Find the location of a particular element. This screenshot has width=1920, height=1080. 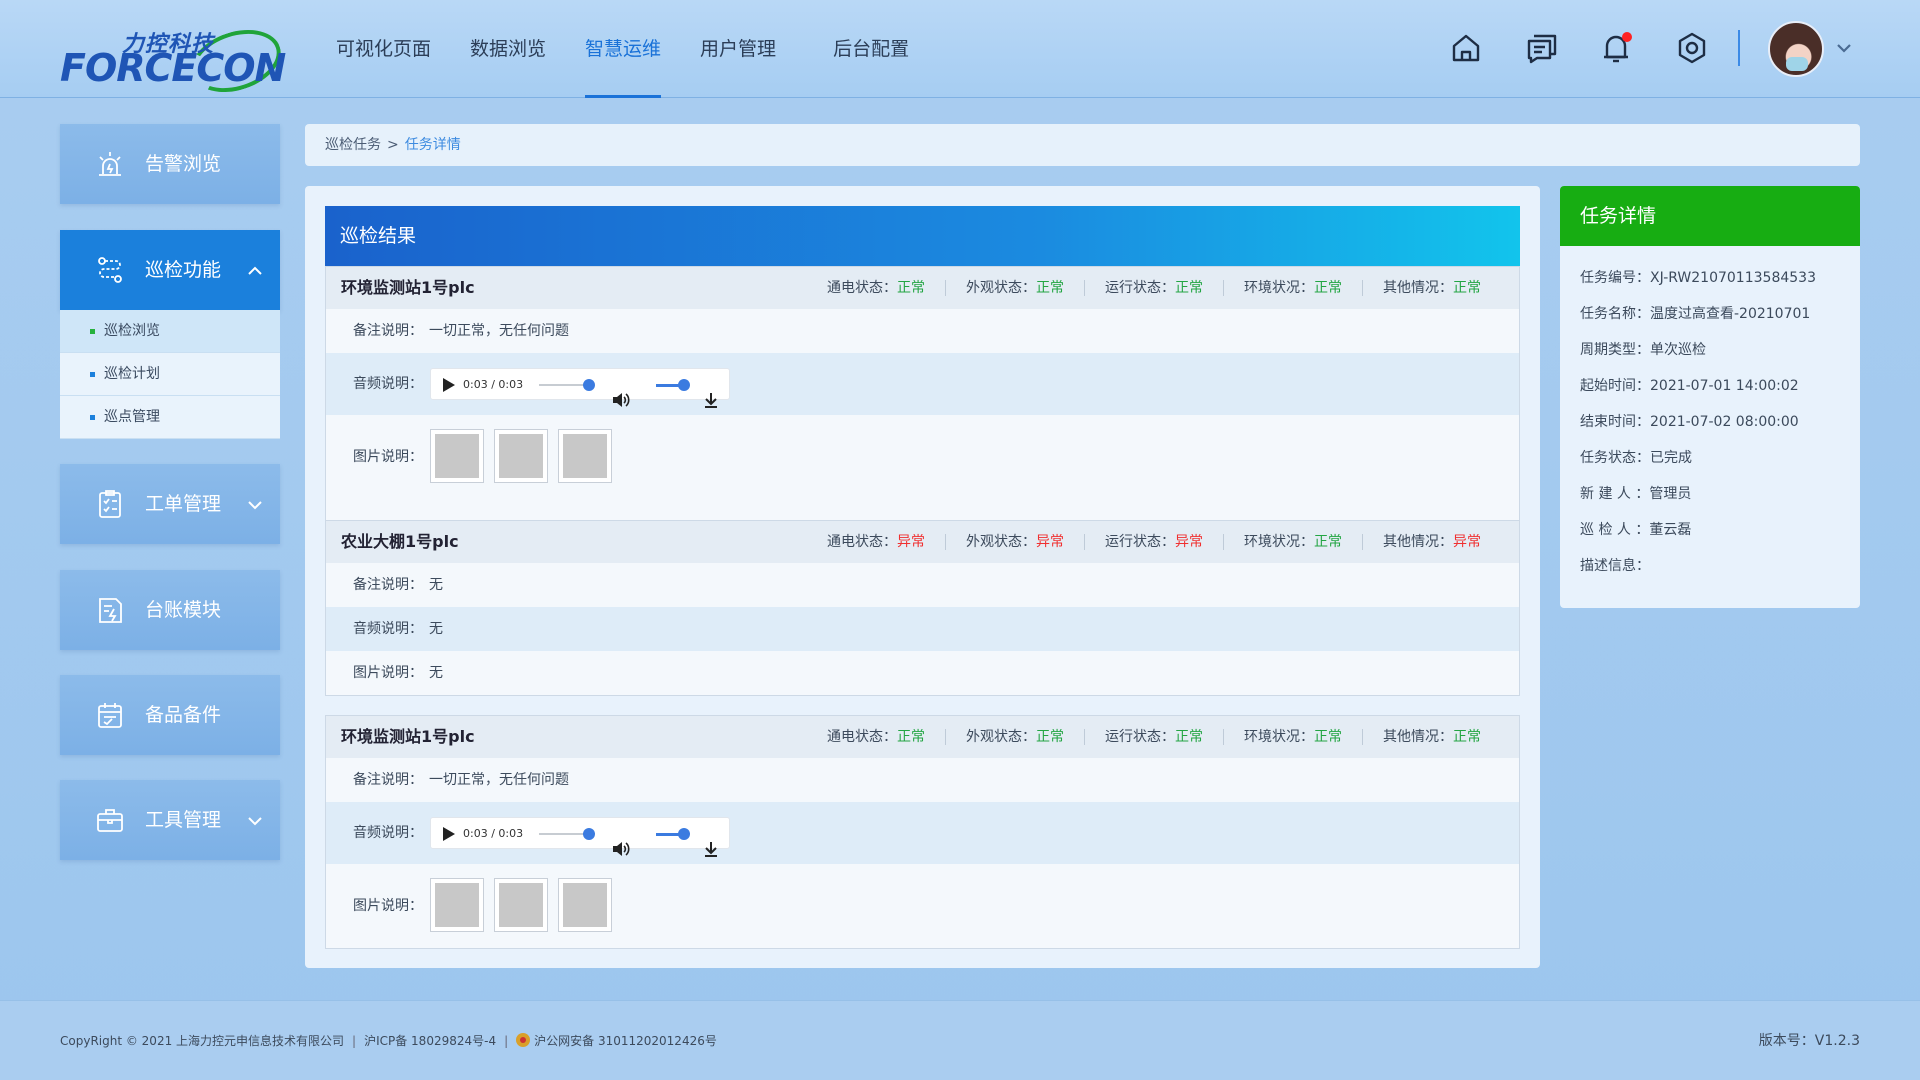

notification-dot is located at coordinates (1627, 37).